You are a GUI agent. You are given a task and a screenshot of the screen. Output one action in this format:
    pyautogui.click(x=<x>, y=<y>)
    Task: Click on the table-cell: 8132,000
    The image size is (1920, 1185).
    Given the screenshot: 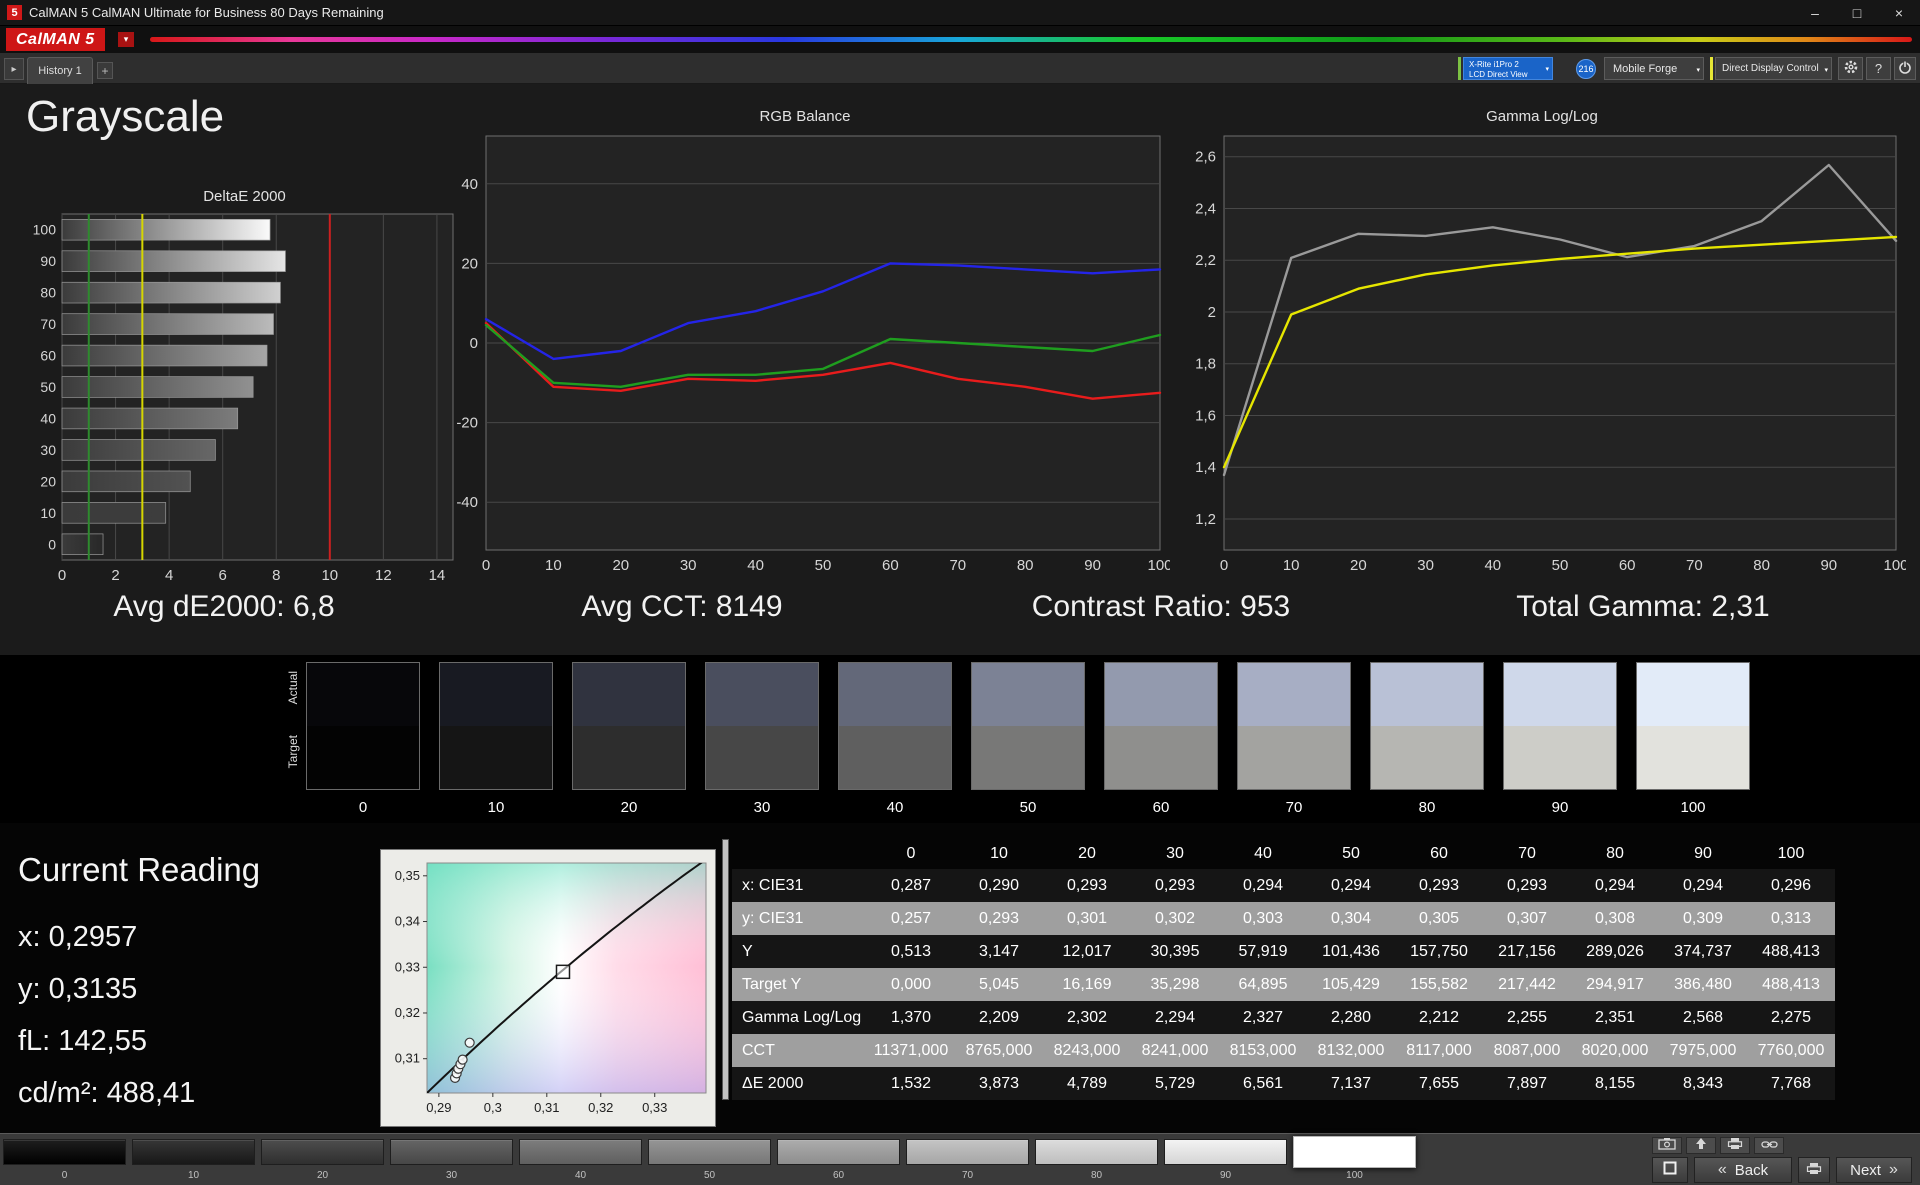 What is the action you would take?
    pyautogui.click(x=1351, y=1050)
    